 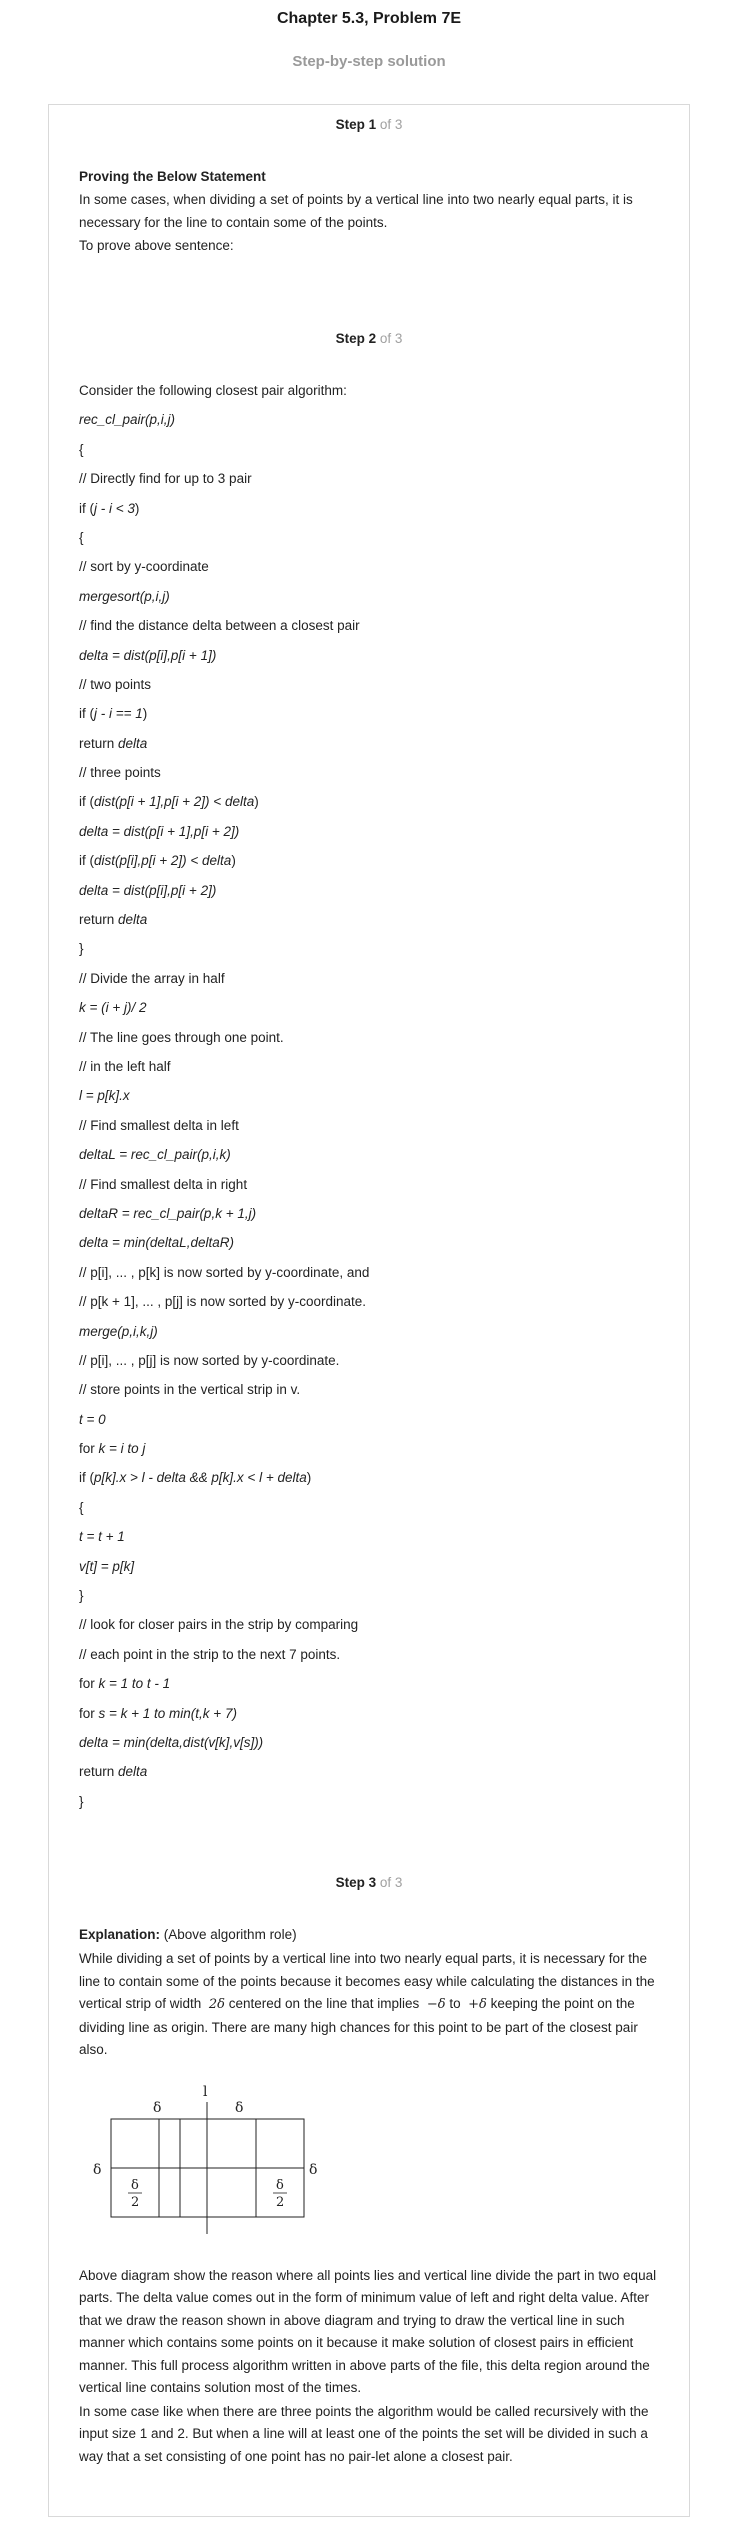 I want to click on step-2-header: Step 2 of 3, so click(x=369, y=338).